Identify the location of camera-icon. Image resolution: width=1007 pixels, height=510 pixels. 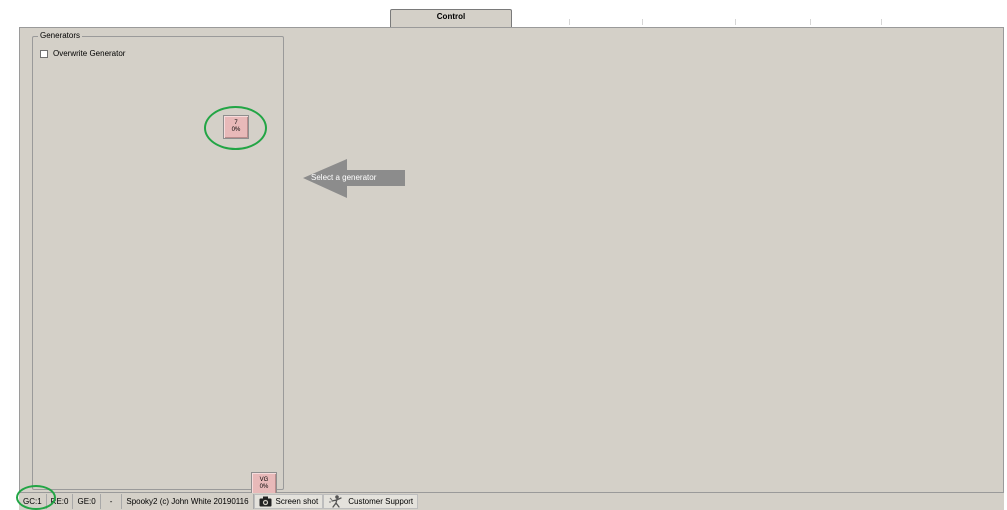
(265, 501).